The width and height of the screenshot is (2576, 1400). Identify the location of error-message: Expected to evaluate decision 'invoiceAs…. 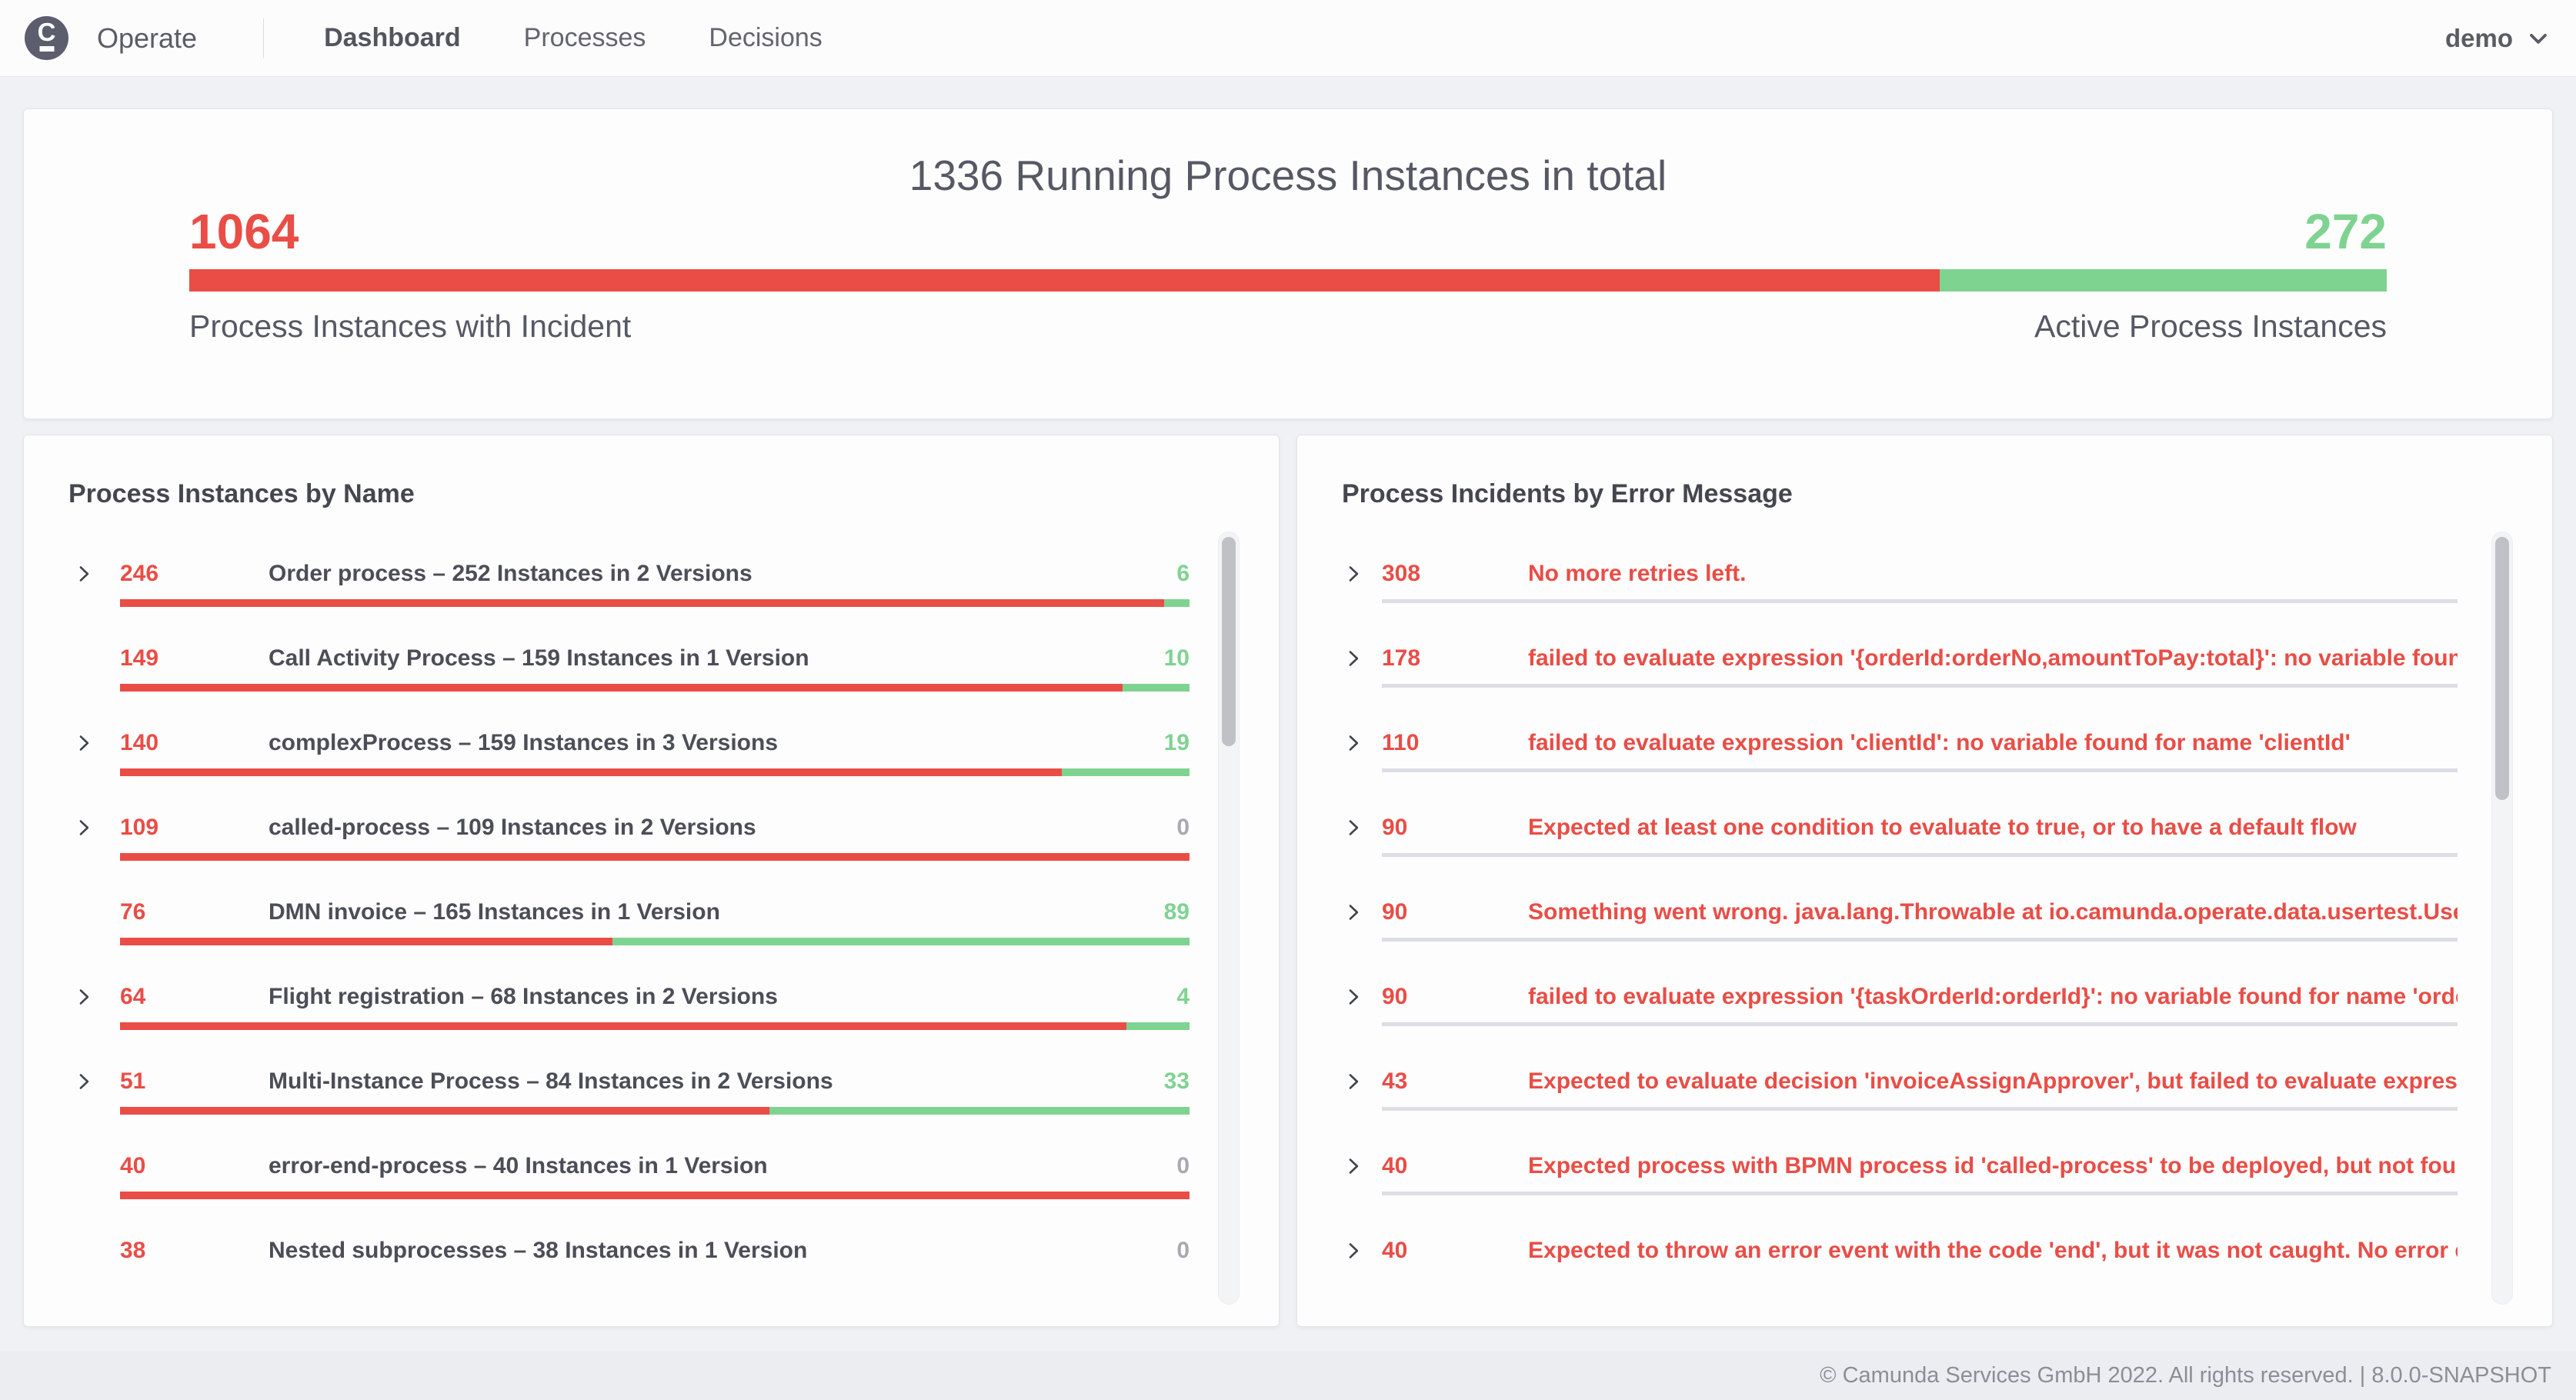
(1993, 1081).